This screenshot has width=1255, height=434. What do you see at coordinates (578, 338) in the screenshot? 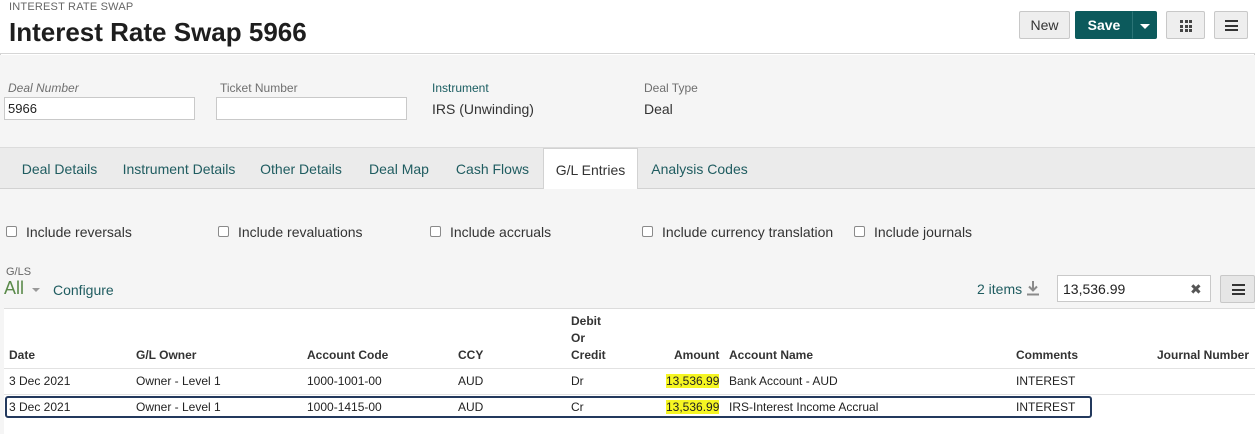
I see `col-header-line: Or` at bounding box center [578, 338].